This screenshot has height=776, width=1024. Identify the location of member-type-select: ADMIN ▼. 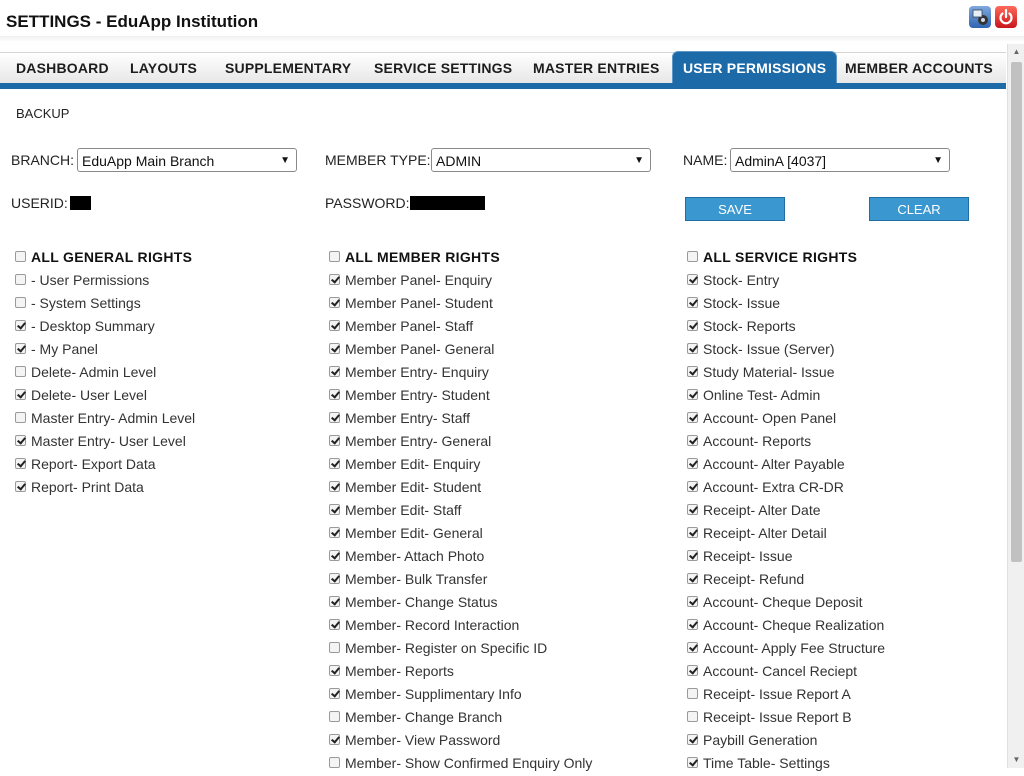
(541, 160).